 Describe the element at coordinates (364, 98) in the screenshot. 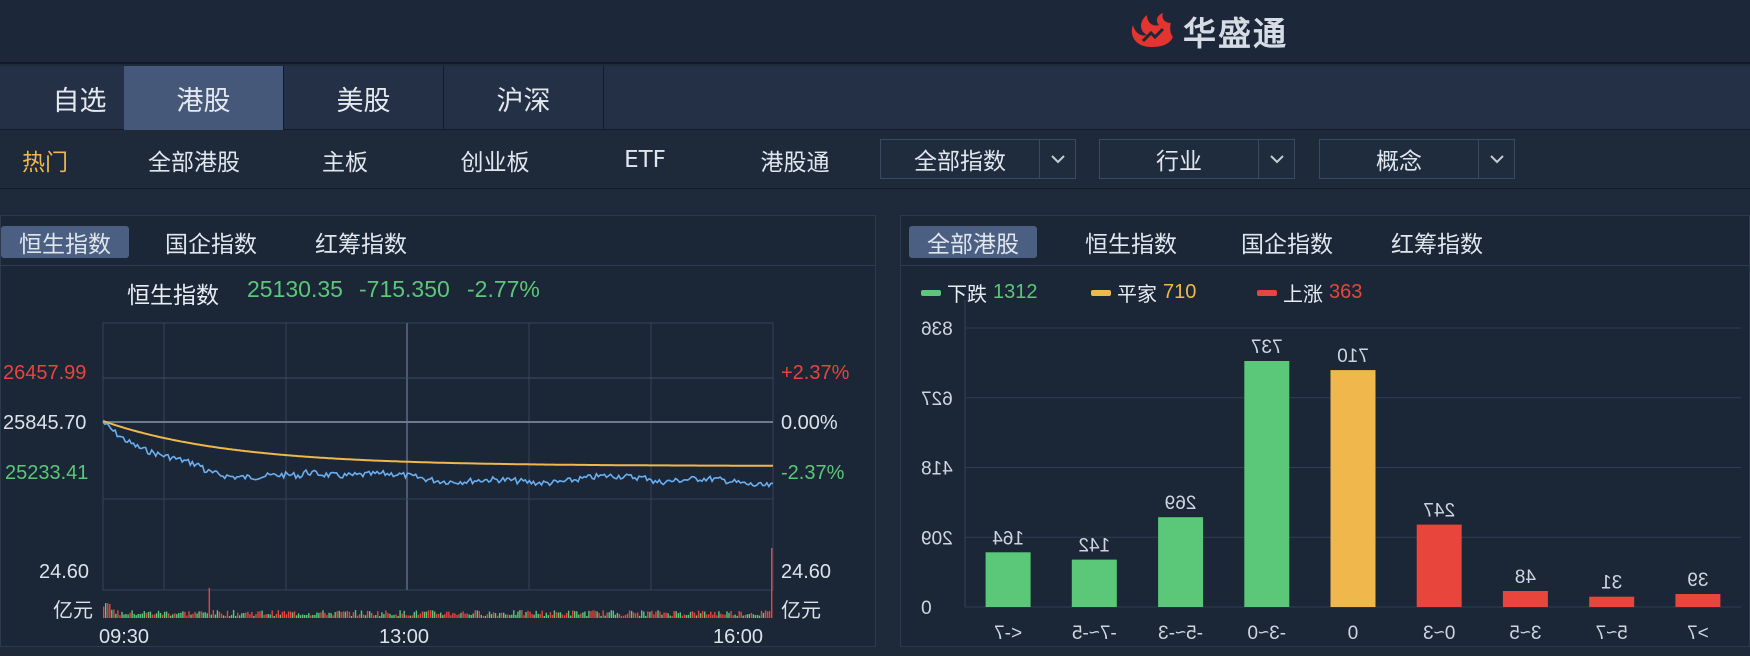

I see `tab-us-stocks: 美股` at that location.